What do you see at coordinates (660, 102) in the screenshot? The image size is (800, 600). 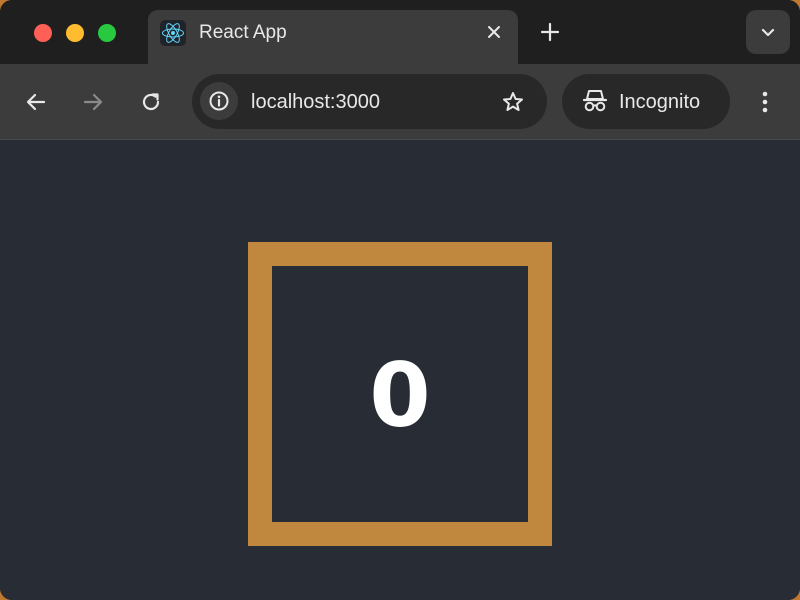 I see `incognito-label: Incognito` at bounding box center [660, 102].